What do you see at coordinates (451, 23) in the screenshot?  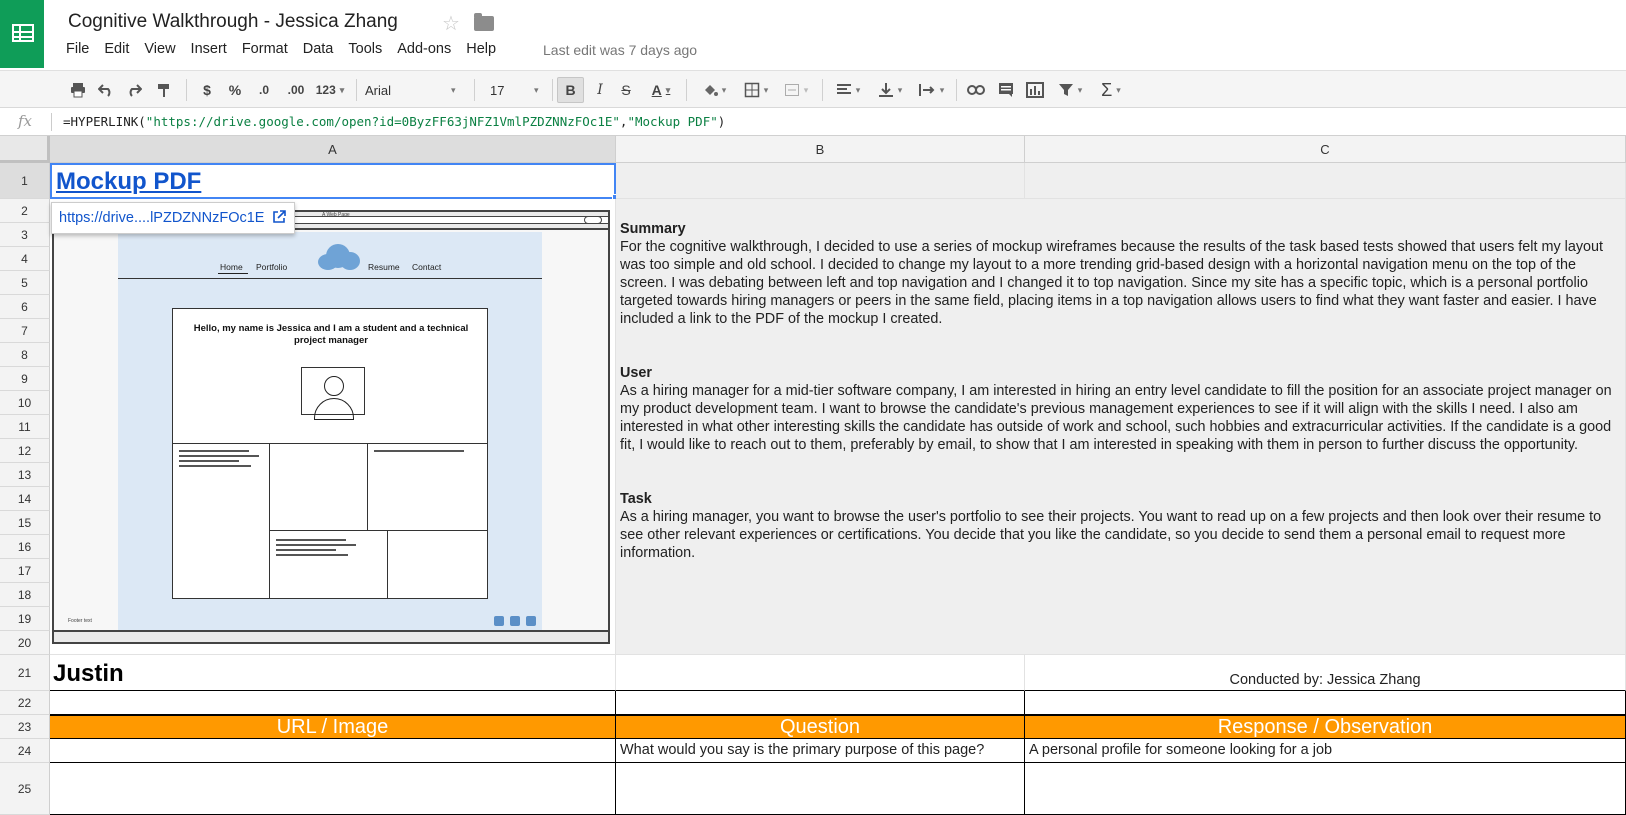 I see `star-icon: ☆` at bounding box center [451, 23].